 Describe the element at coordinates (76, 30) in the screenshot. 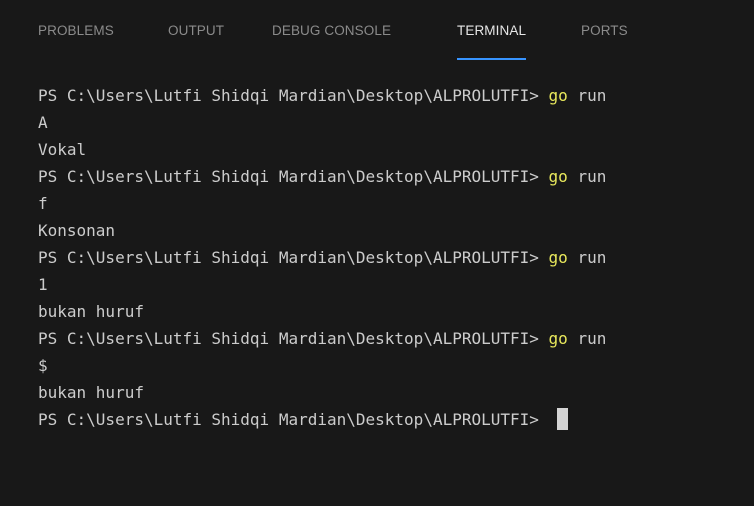

I see `tab-problems-label: PROBLEMS` at that location.